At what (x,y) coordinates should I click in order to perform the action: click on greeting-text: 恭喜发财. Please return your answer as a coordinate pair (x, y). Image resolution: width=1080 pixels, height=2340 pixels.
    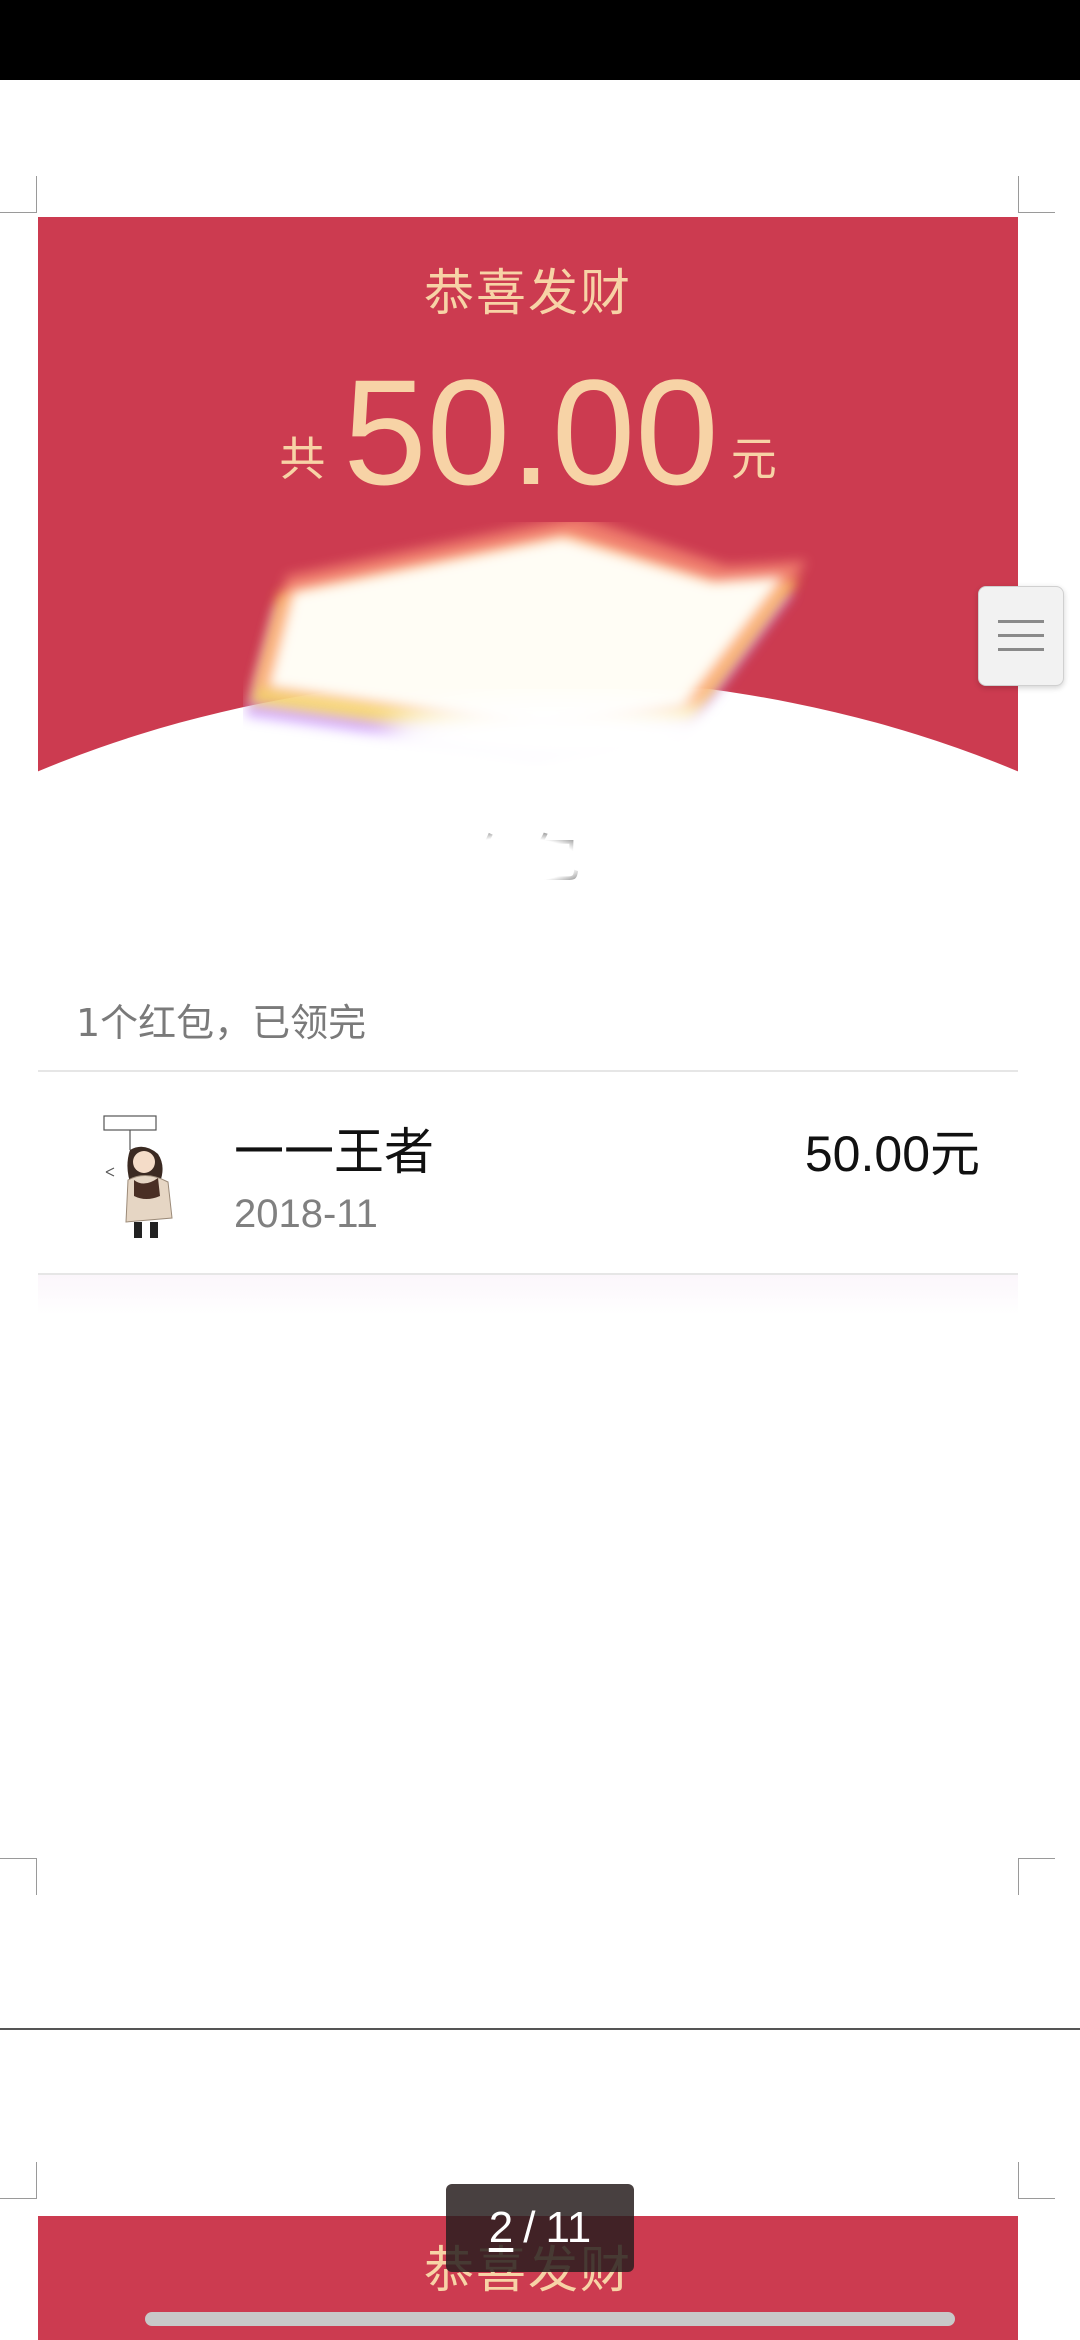
    Looking at the image, I should click on (528, 293).